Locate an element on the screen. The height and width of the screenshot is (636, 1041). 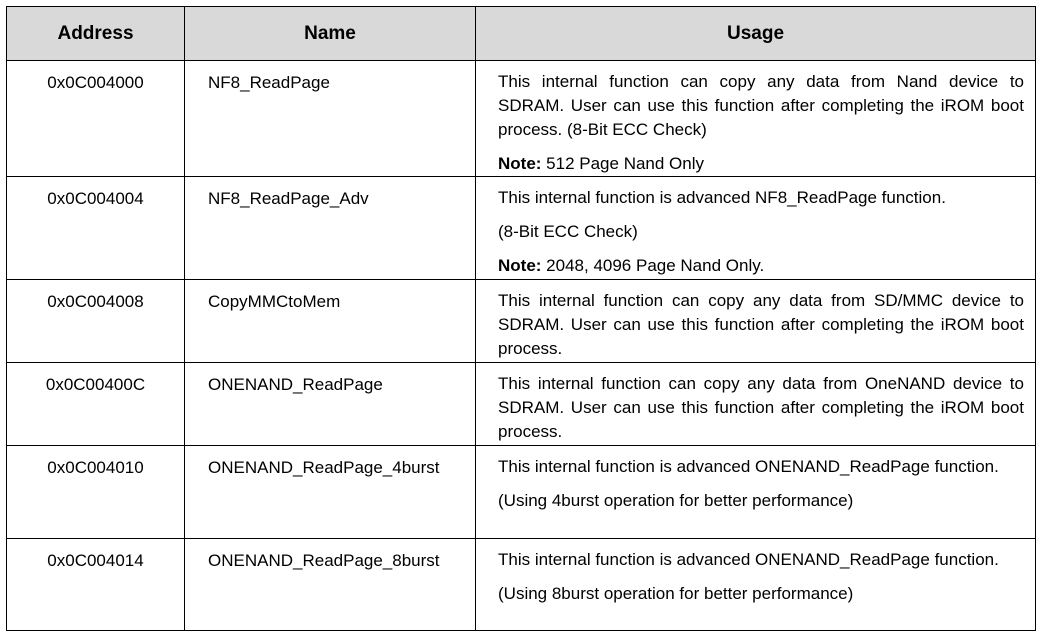
usage-note: Note: 512 Page Nand Only is located at coordinates (761, 164).